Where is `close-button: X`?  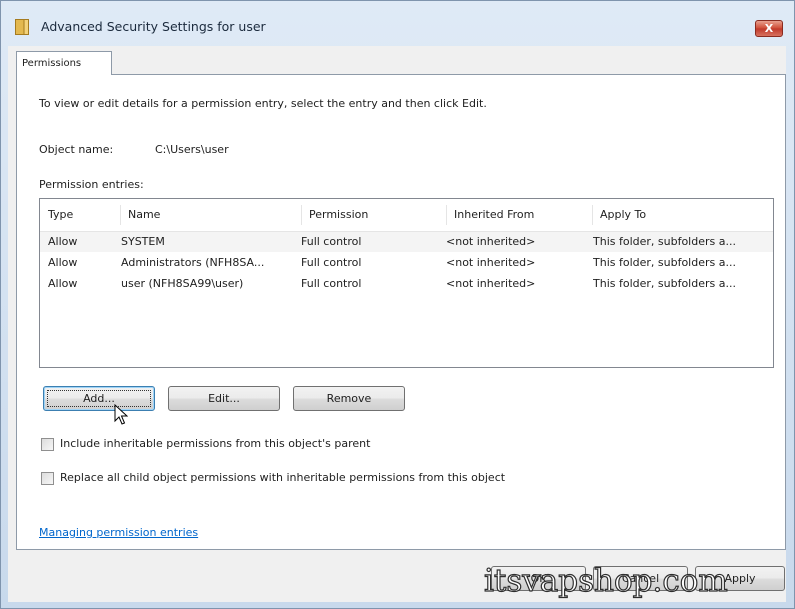 close-button: X is located at coordinates (769, 28).